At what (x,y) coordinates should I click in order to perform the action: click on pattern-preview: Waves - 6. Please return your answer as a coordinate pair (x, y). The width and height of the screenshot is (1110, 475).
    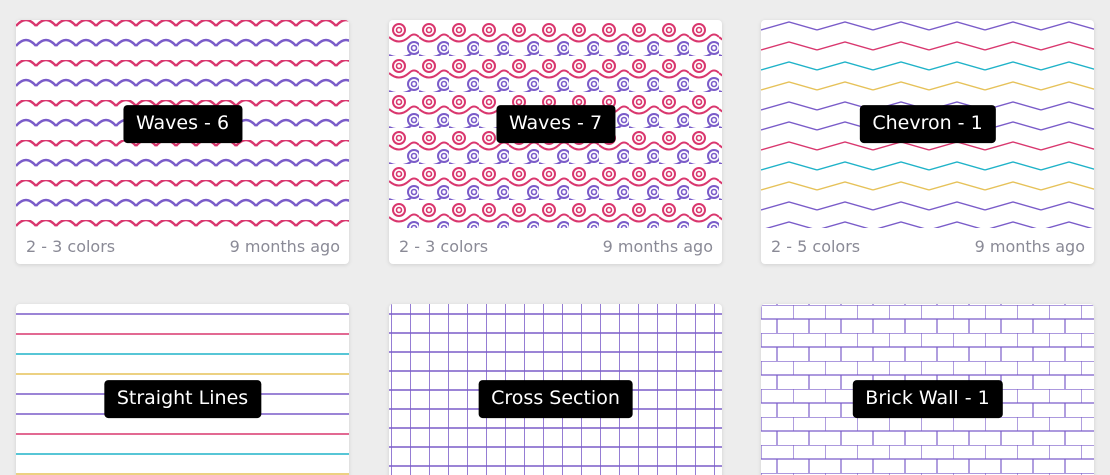
    Looking at the image, I should click on (182, 124).